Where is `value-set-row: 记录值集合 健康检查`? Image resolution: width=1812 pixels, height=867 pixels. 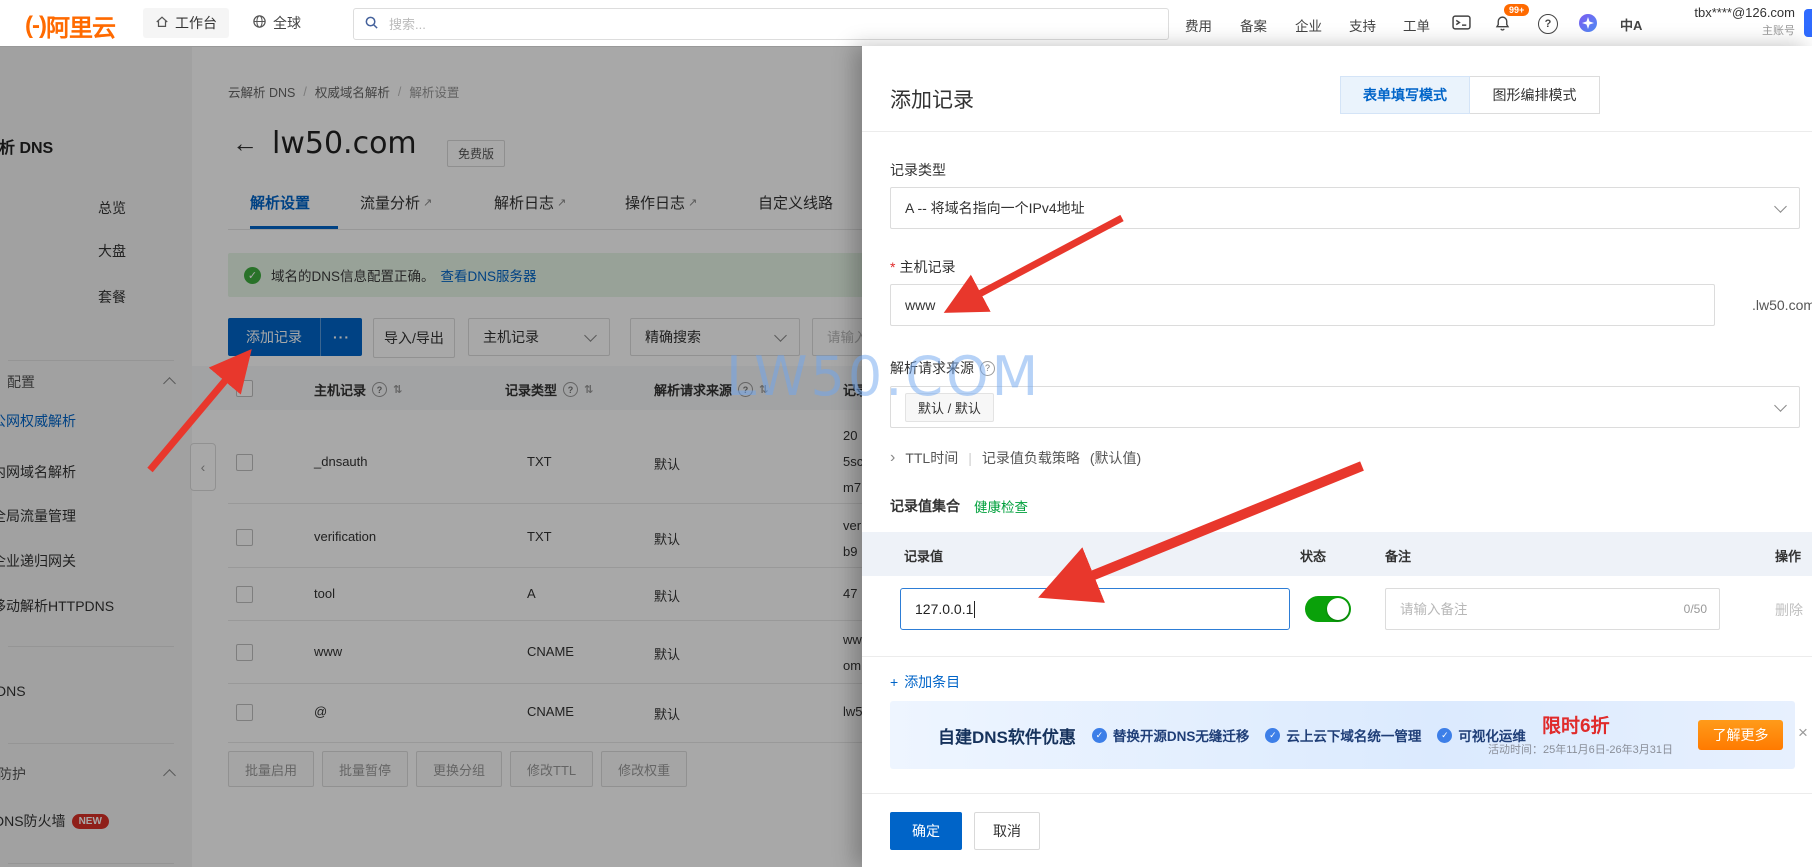 value-set-row: 记录值集合 健康检查 is located at coordinates (959, 506).